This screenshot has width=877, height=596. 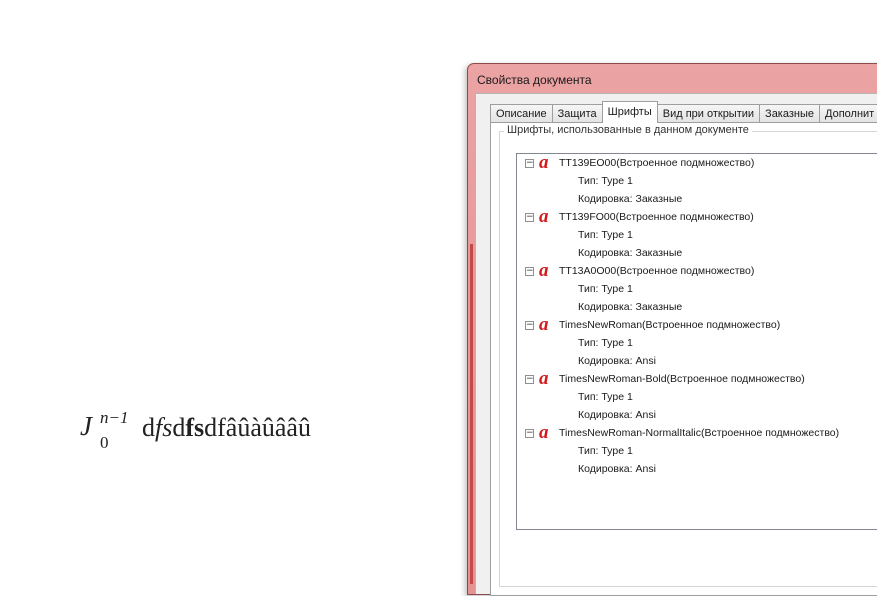 What do you see at coordinates (164, 427) in the screenshot?
I see `text-fs-italic: fs` at bounding box center [164, 427].